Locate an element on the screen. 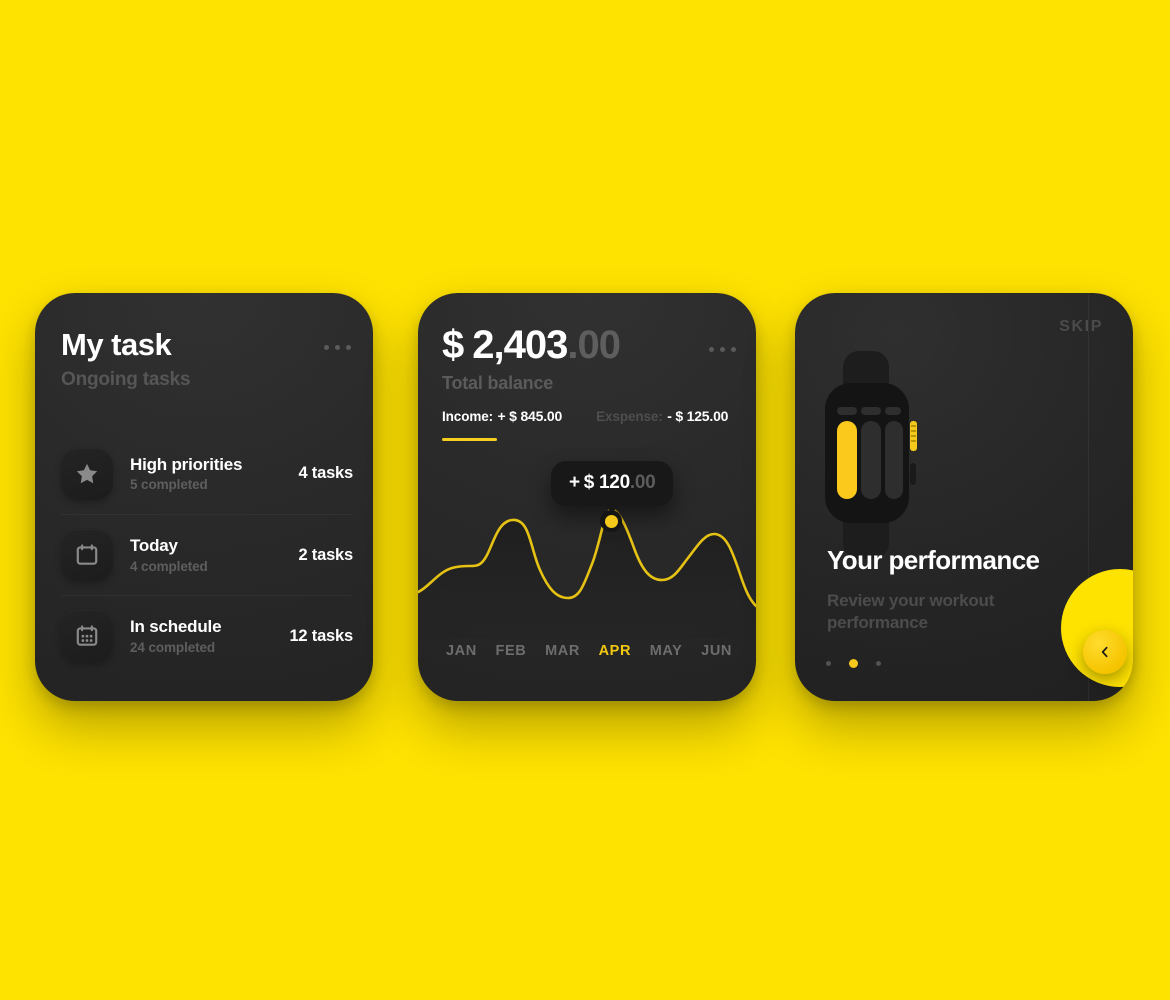 The height and width of the screenshot is (1000, 1170). month-jan: JAN is located at coordinates (461, 651).